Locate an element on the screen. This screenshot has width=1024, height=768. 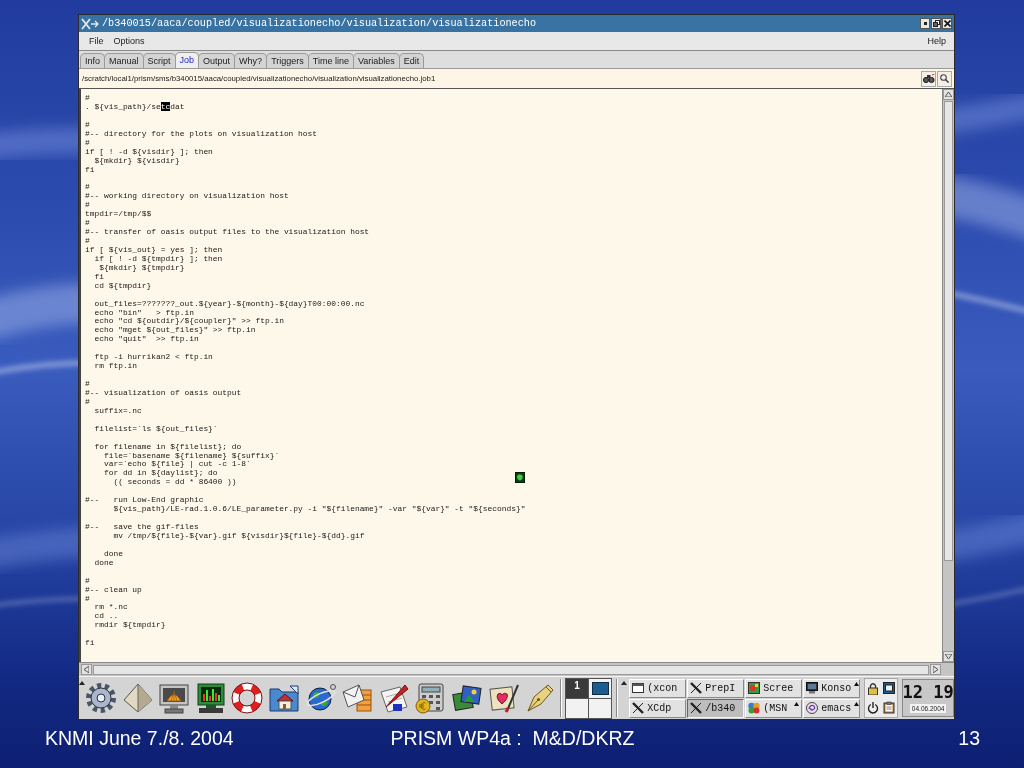
menu-item: Options is located at coordinates (129, 41).